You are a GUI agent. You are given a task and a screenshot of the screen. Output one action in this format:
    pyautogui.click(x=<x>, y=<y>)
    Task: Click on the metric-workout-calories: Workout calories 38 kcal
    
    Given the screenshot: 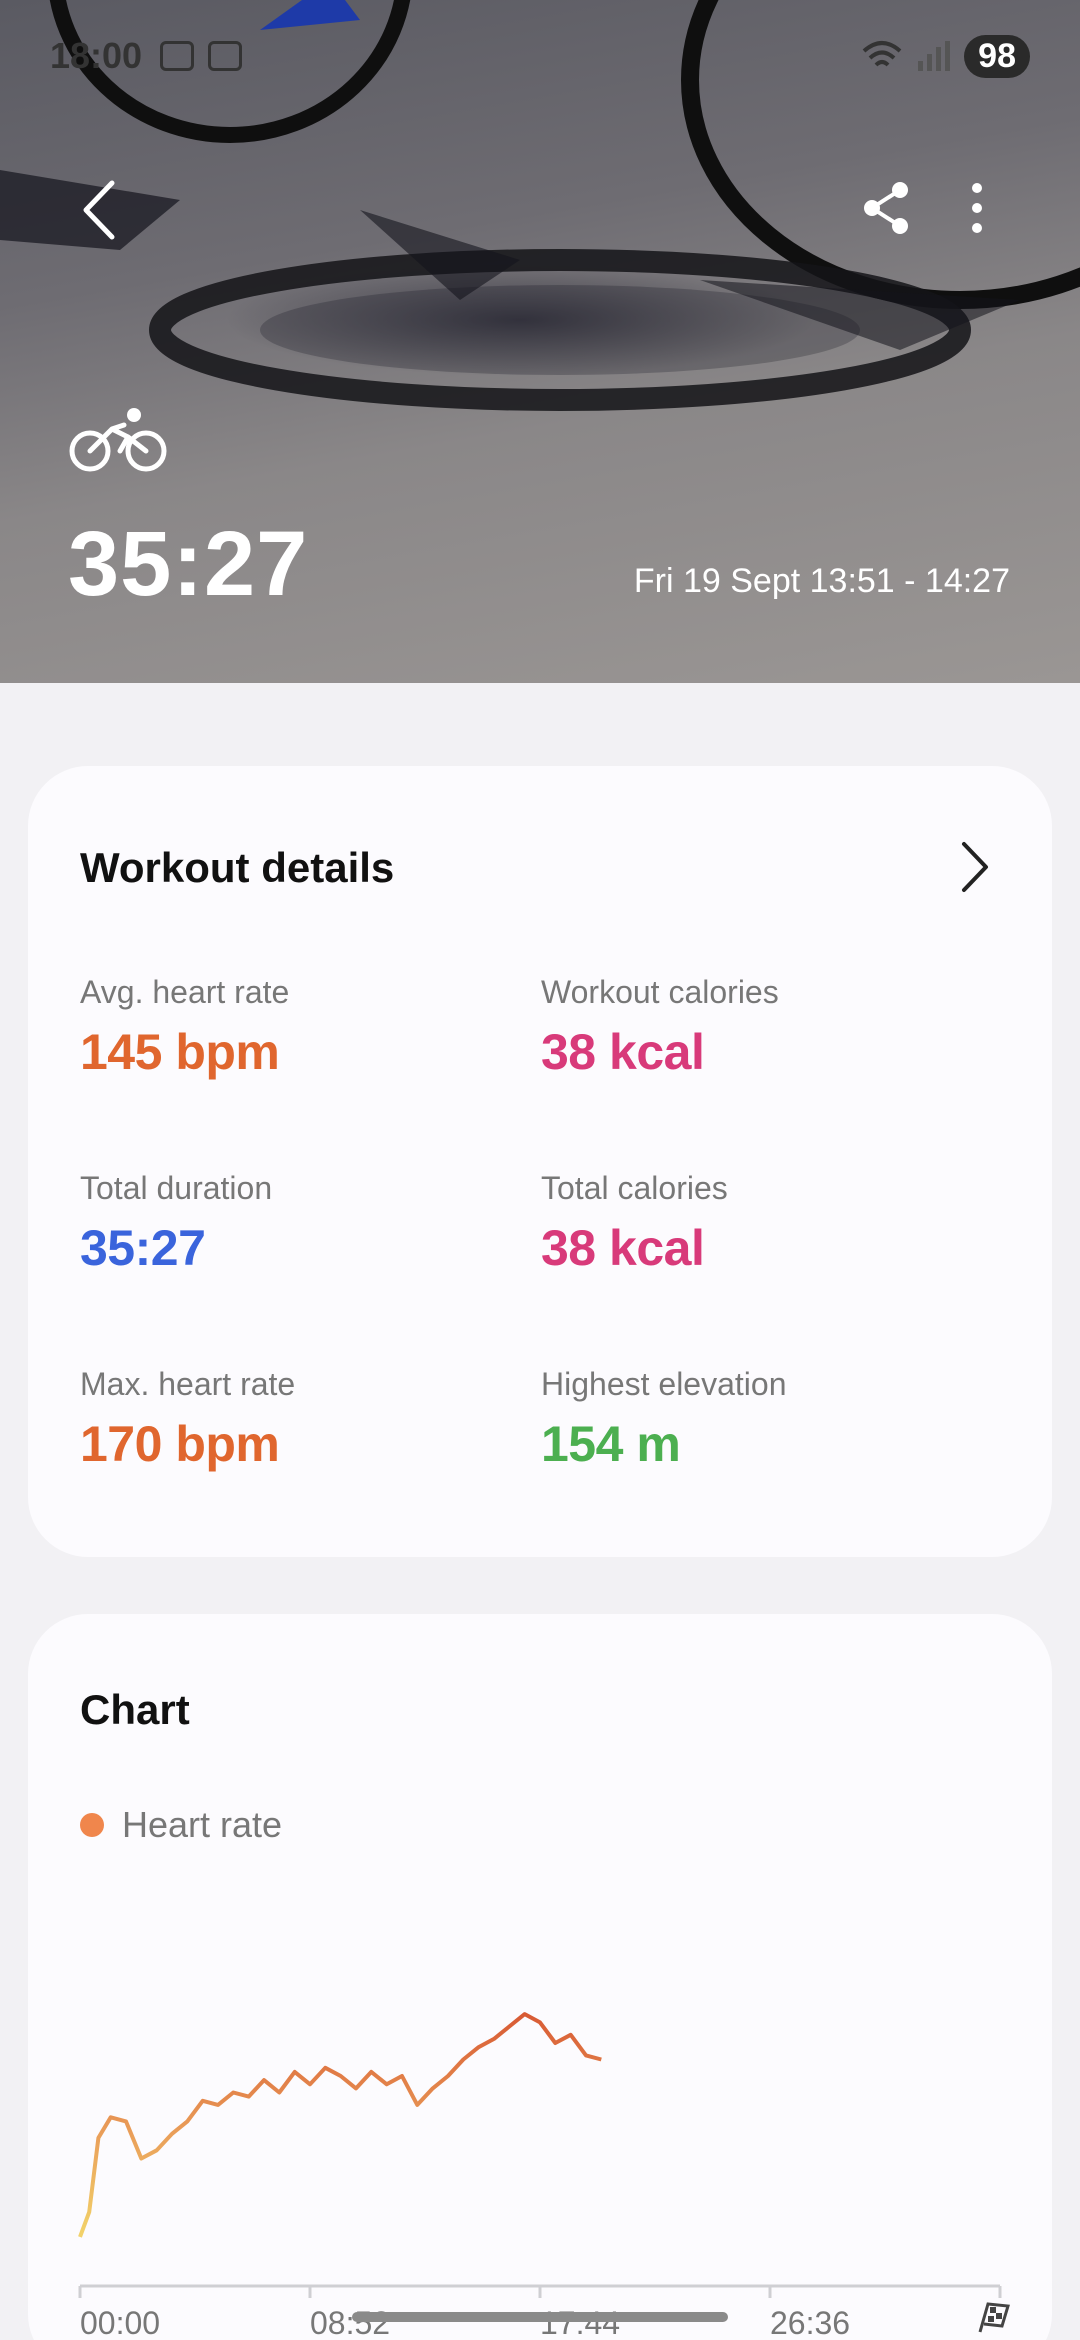 What is the action you would take?
    pyautogui.click(x=660, y=1027)
    